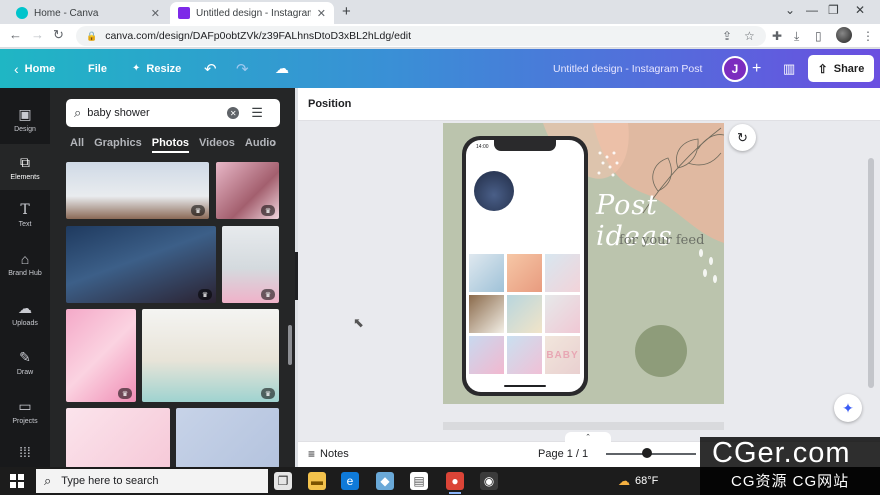 The image size is (880, 495). Describe the element at coordinates (25, 215) in the screenshot. I see `rail-item-text: T Text` at that location.